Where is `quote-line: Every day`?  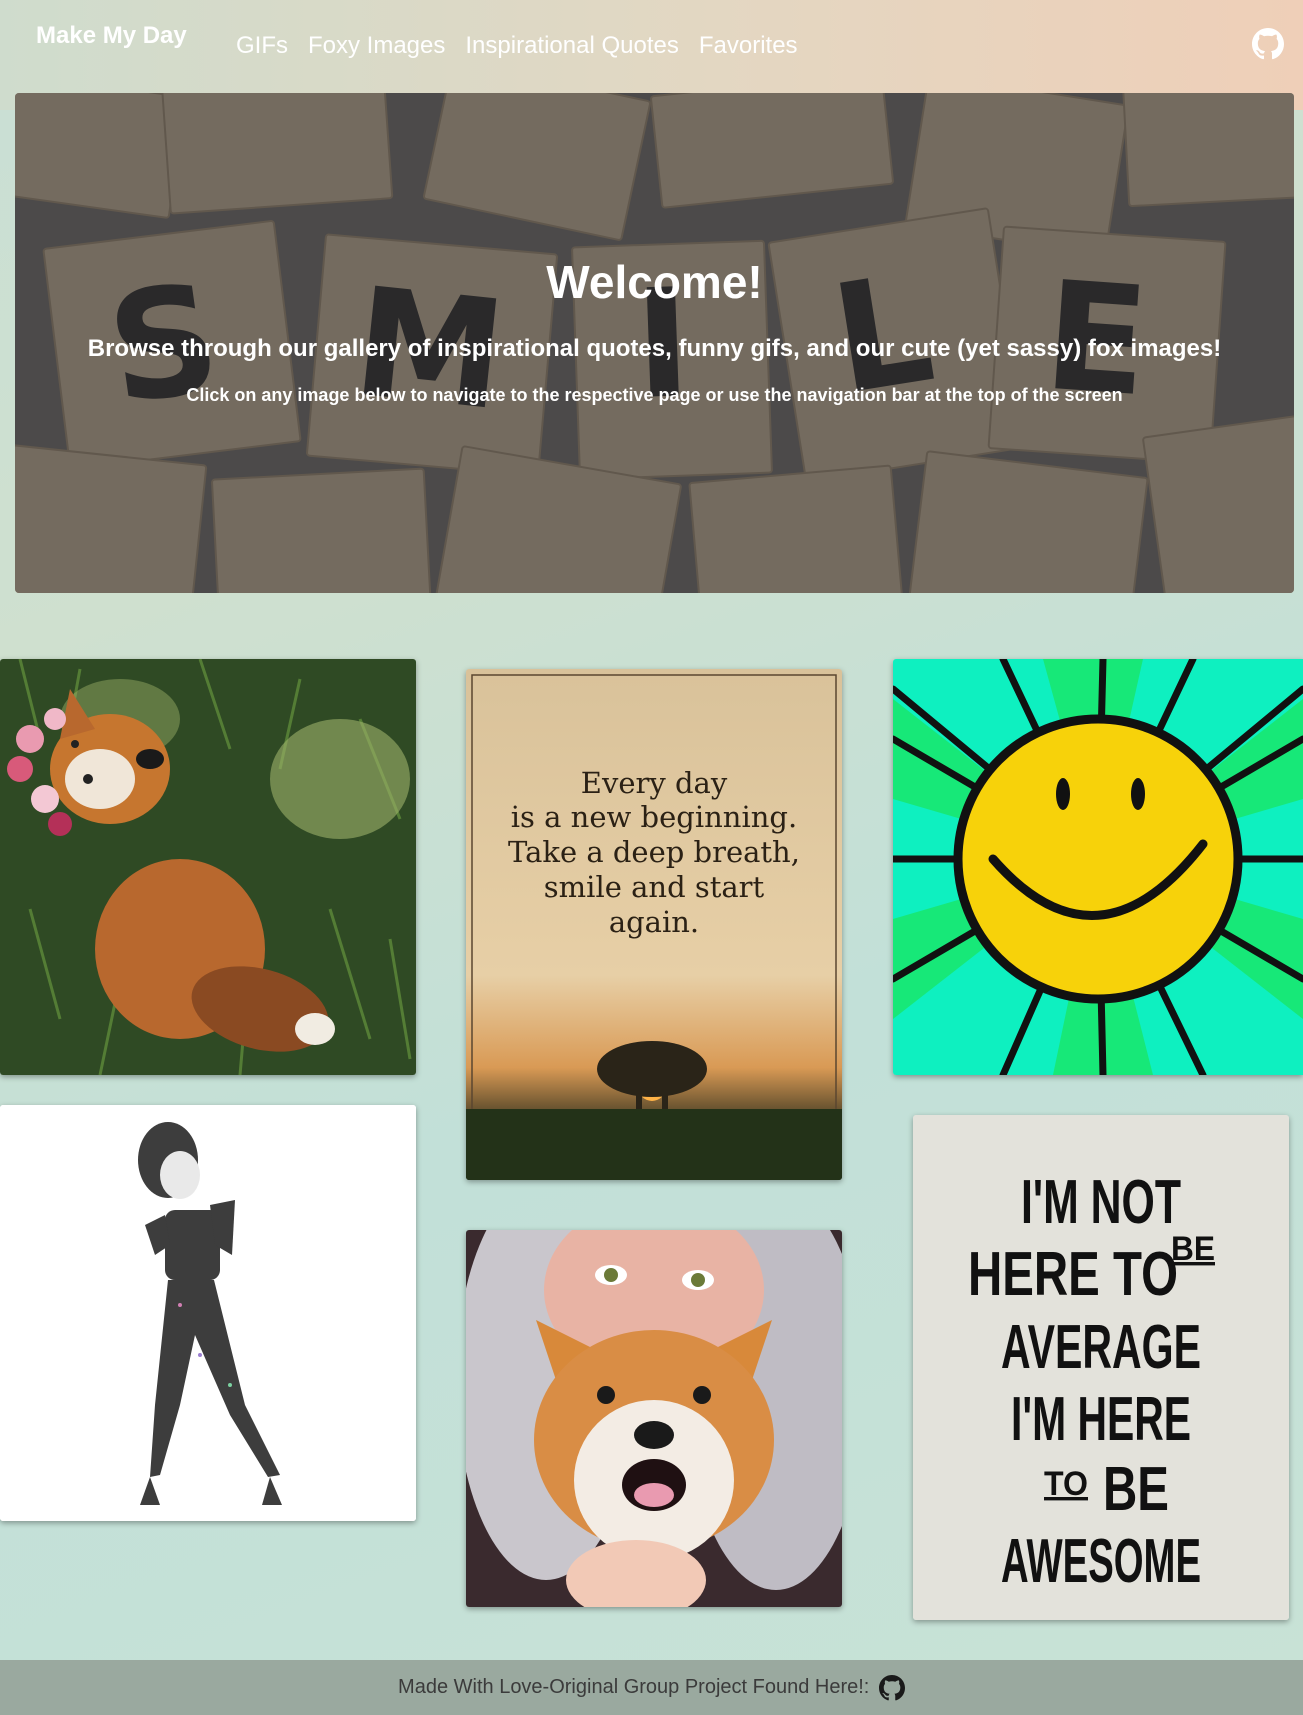 quote-line: Every day is located at coordinates (654, 783).